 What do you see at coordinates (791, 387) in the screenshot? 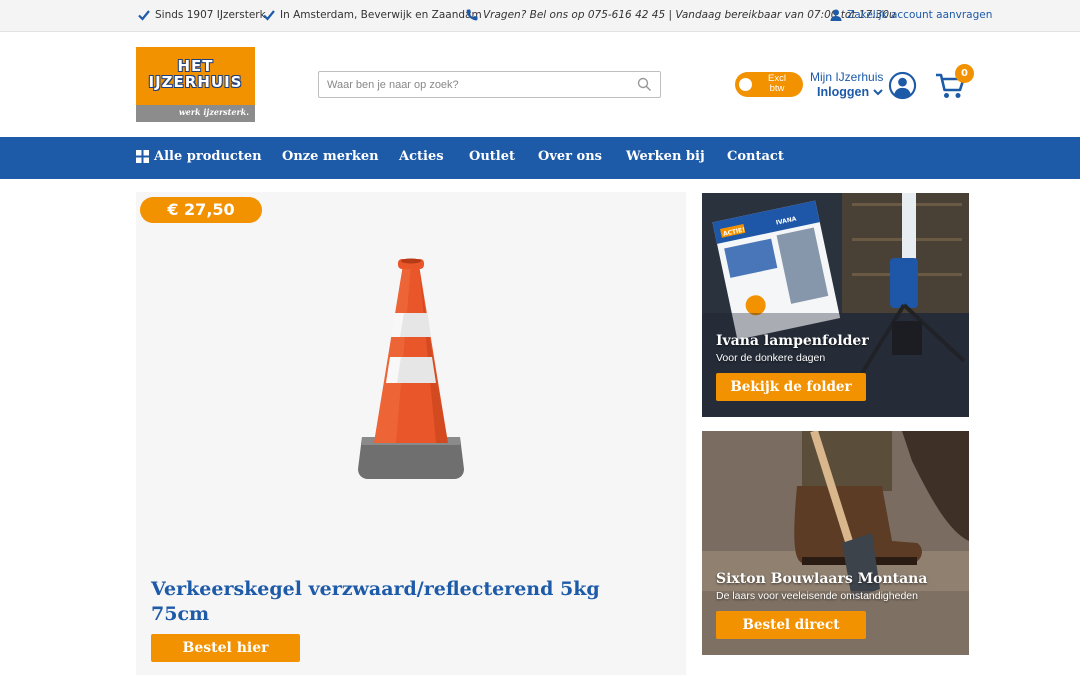
I see `view-folder-button: Bekijk de folder` at bounding box center [791, 387].